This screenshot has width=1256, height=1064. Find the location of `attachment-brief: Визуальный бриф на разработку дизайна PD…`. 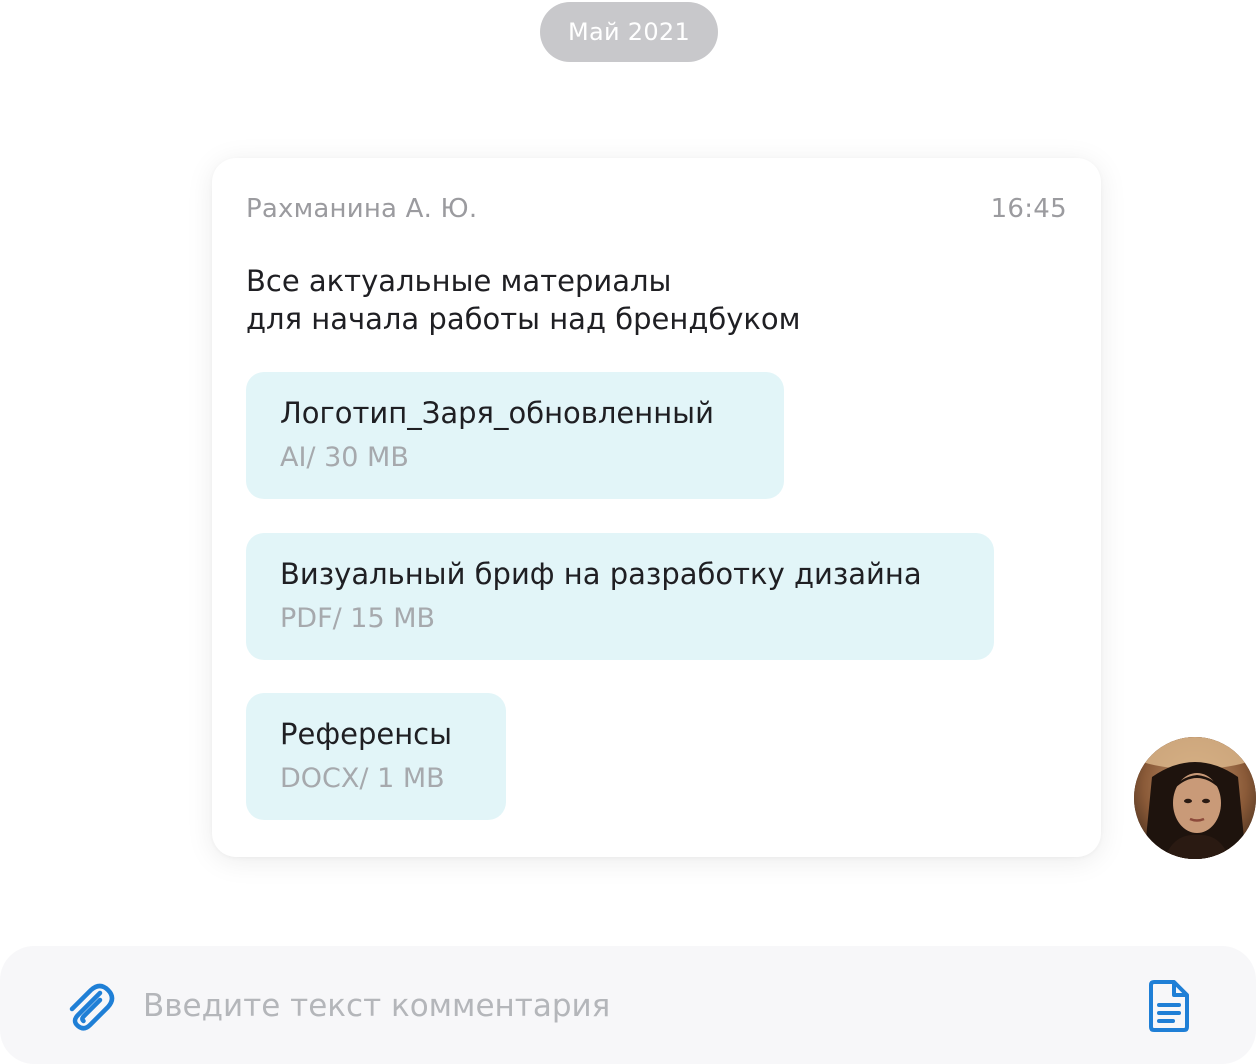

attachment-brief: Визуальный бриф на разработку дизайна PD… is located at coordinates (620, 596).